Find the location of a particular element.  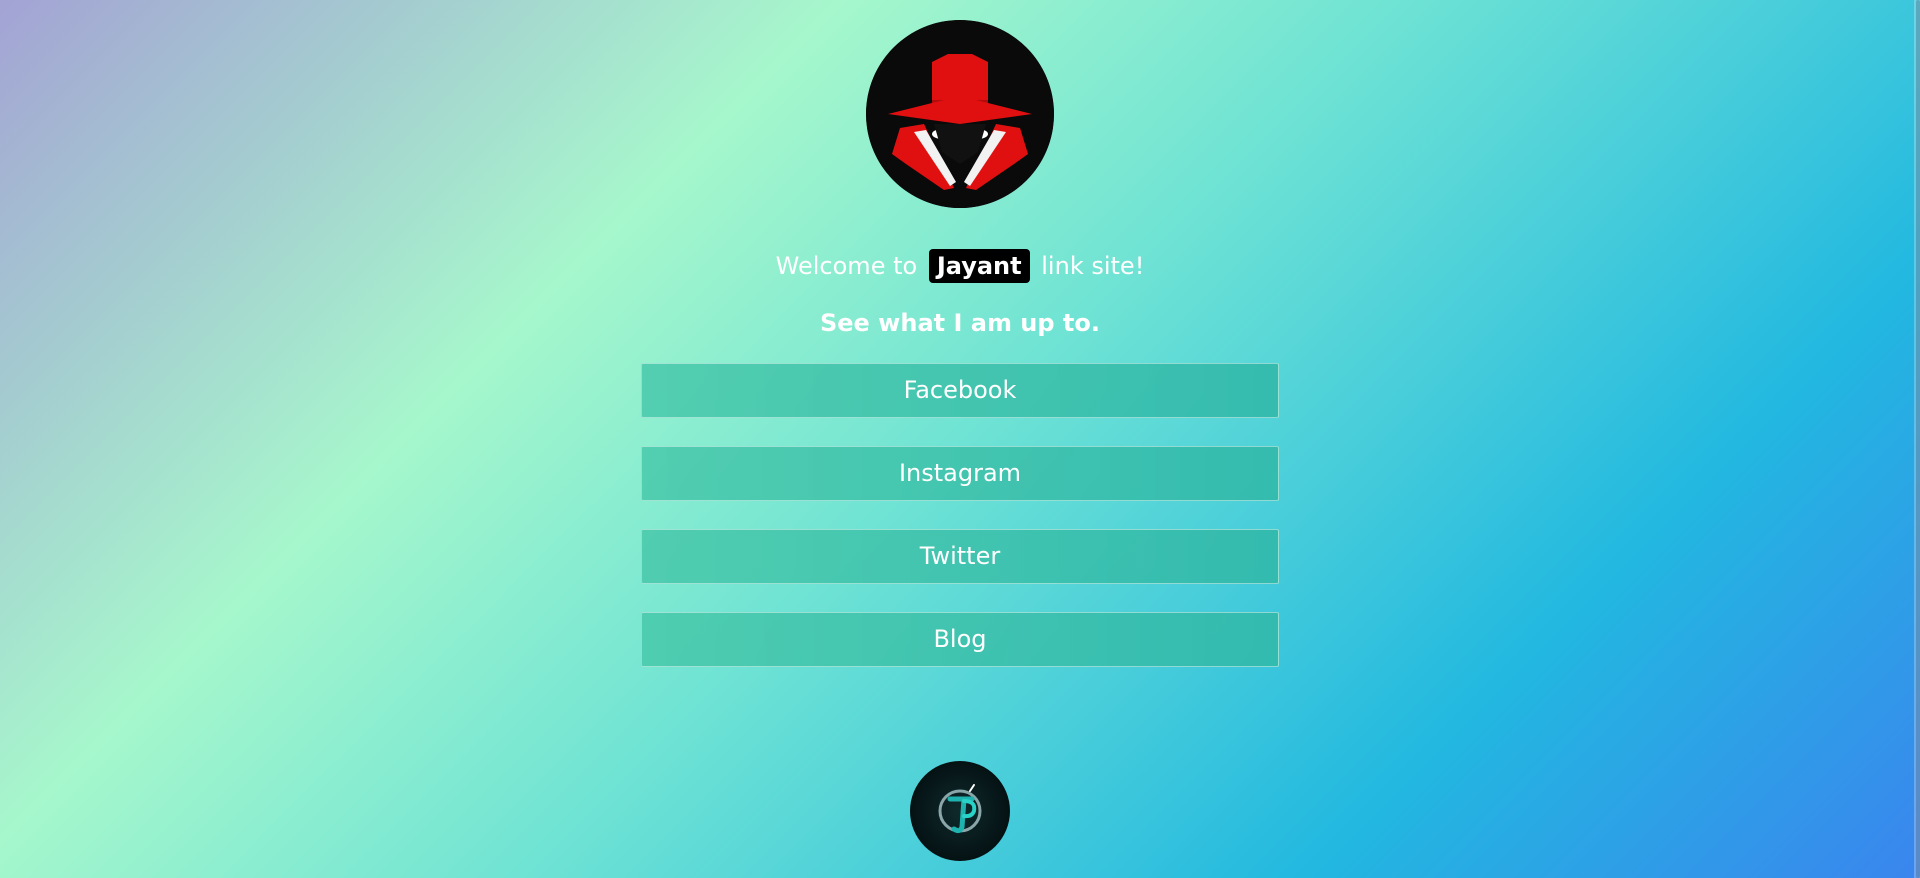

footer-logo is located at coordinates (960, 811).